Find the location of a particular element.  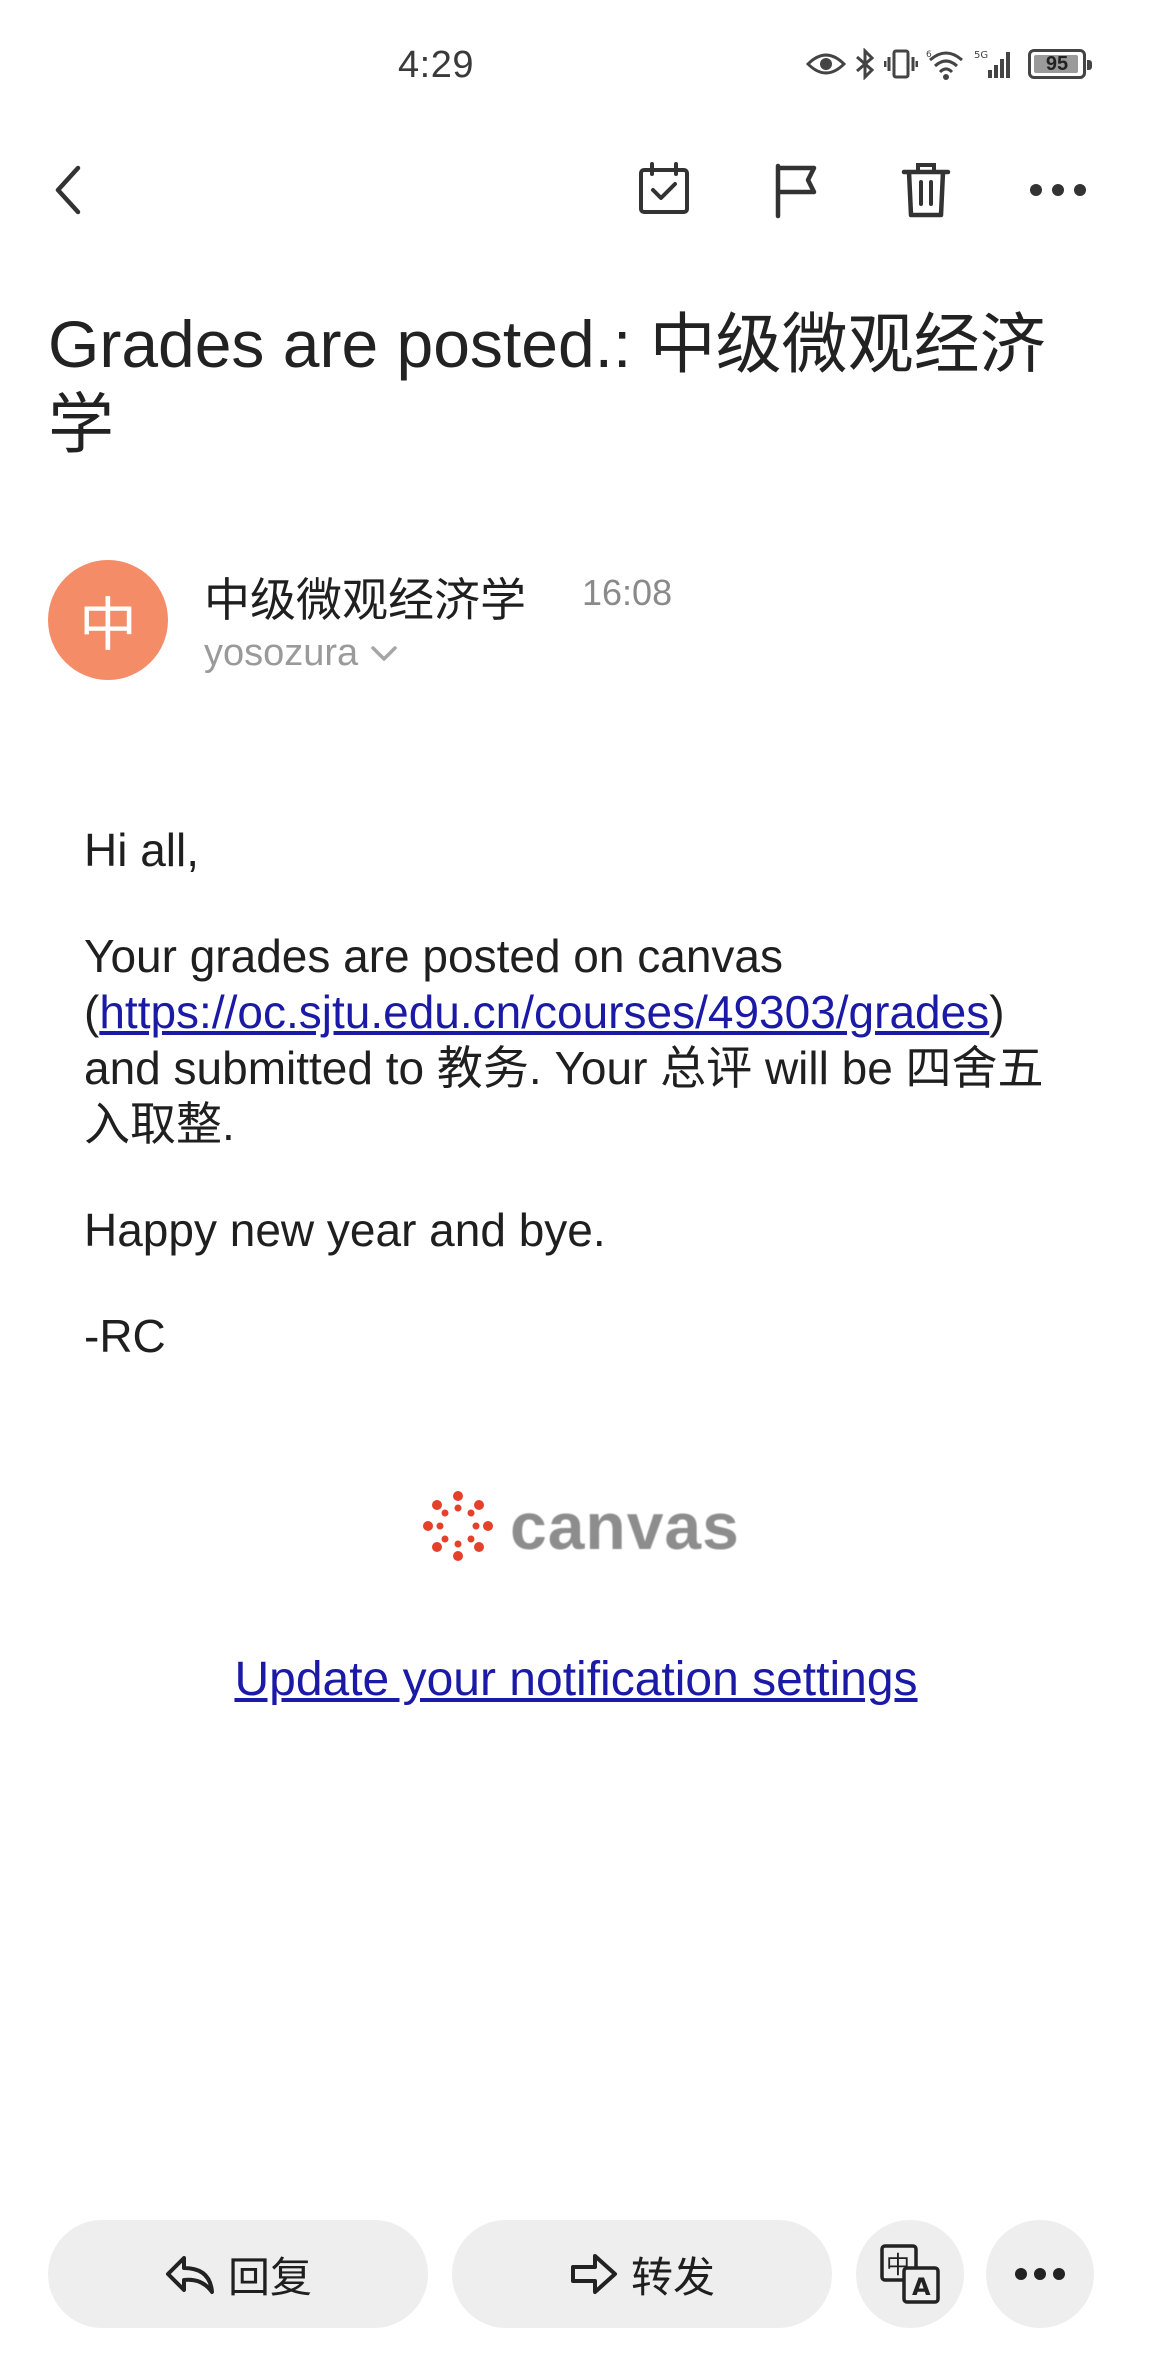

translate-icon: 中 A is located at coordinates (910, 2274).